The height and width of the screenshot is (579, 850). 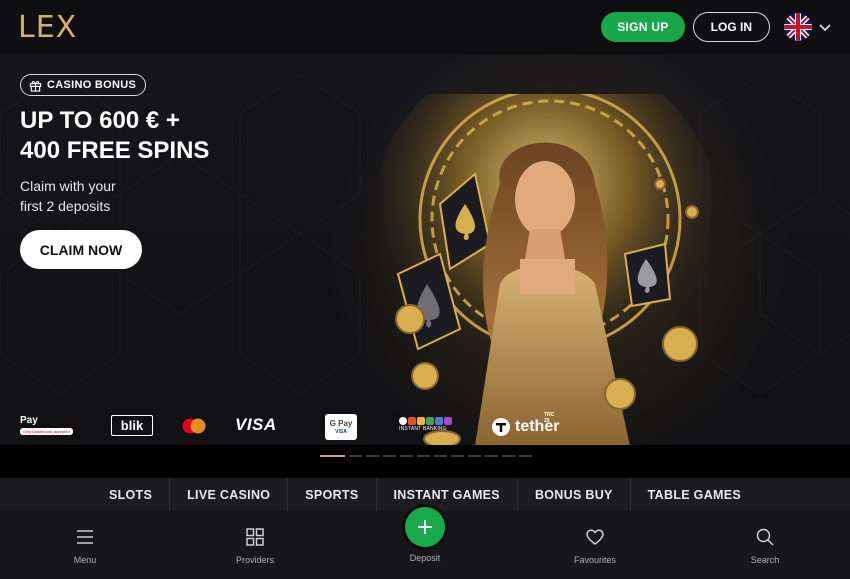 I want to click on category-tab: SLOTS, so click(x=131, y=494).